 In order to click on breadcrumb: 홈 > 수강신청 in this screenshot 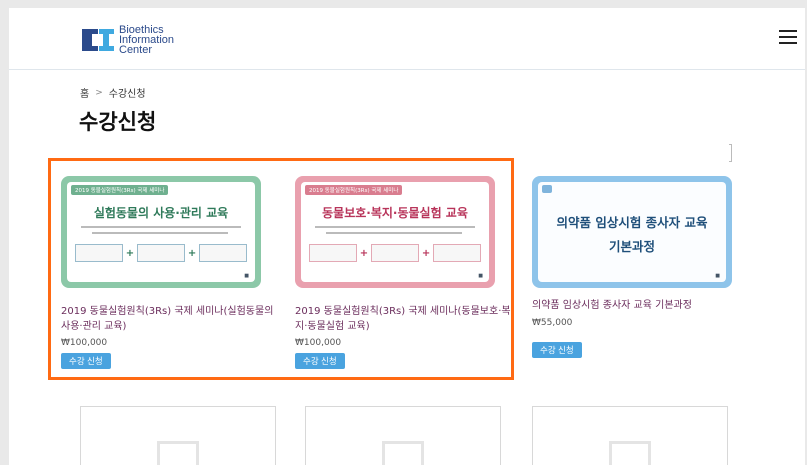, I will do `click(113, 93)`.